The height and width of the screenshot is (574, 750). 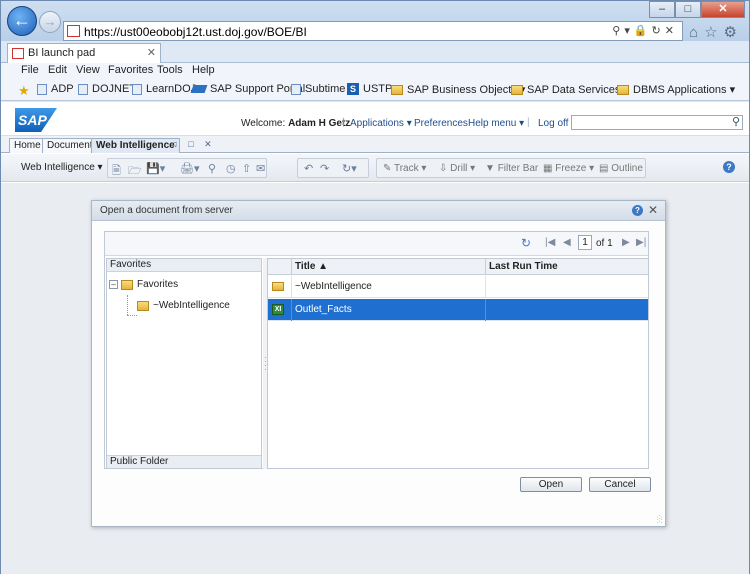 What do you see at coordinates (57, 70) in the screenshot?
I see `menu-edit: Edit` at bounding box center [57, 70].